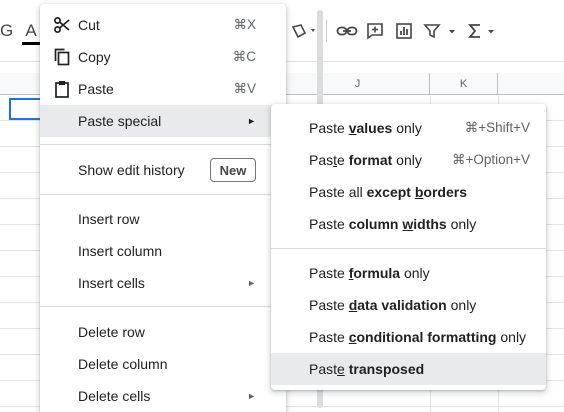 The image size is (564, 412). Describe the element at coordinates (326, 31) in the screenshot. I see `toolbar-separator` at that location.